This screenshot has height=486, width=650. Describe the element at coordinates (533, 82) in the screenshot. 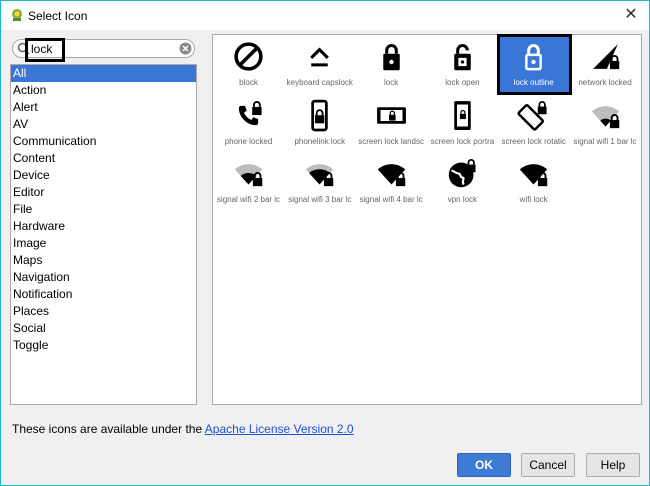

I see `icon-tile-label: lock outline` at that location.